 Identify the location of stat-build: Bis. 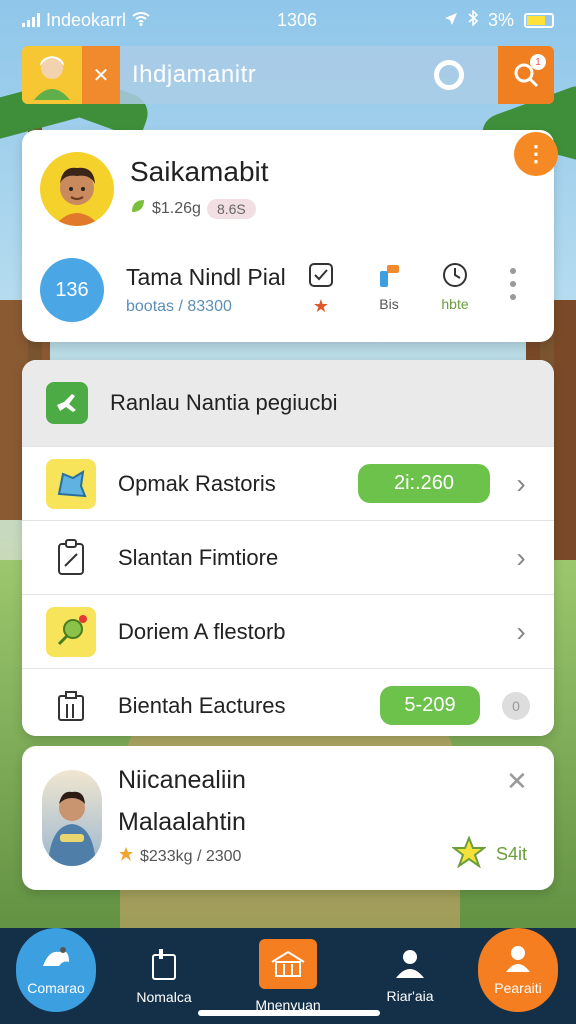
(389, 286).